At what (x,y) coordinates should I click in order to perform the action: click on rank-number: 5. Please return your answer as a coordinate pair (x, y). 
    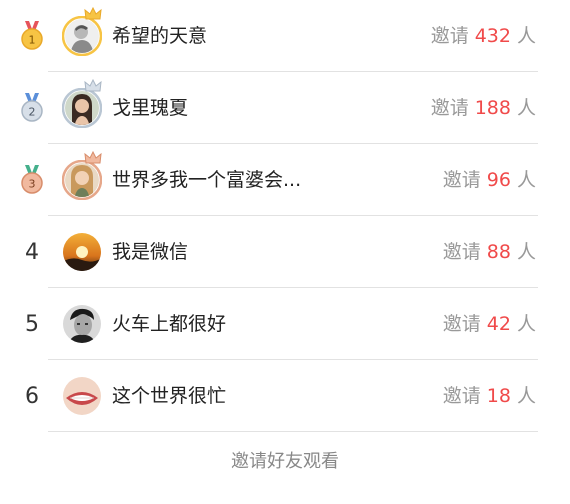
    Looking at the image, I should click on (32, 324).